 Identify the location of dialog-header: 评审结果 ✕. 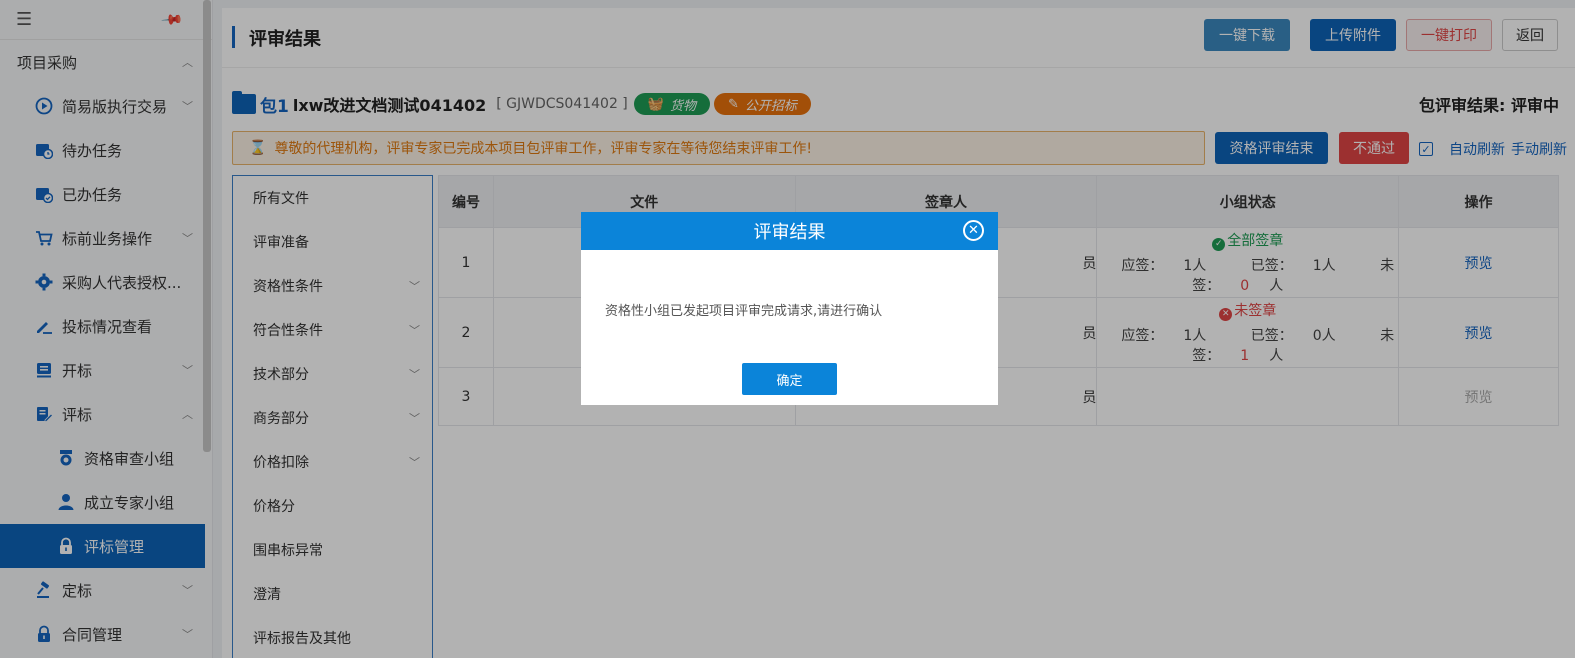
(789, 231).